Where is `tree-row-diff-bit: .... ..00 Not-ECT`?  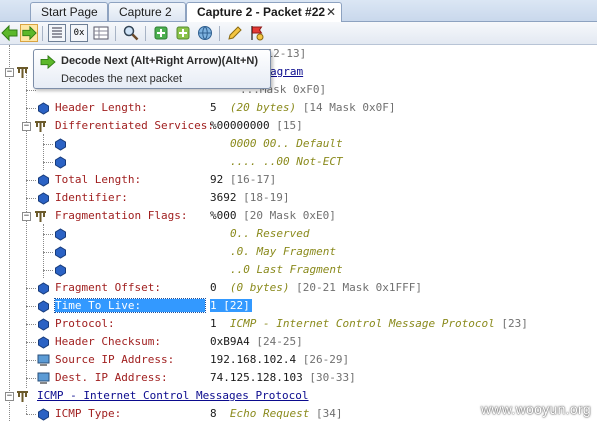
tree-row-diff-bit: .... ..00 Not-ECT is located at coordinates (298, 162).